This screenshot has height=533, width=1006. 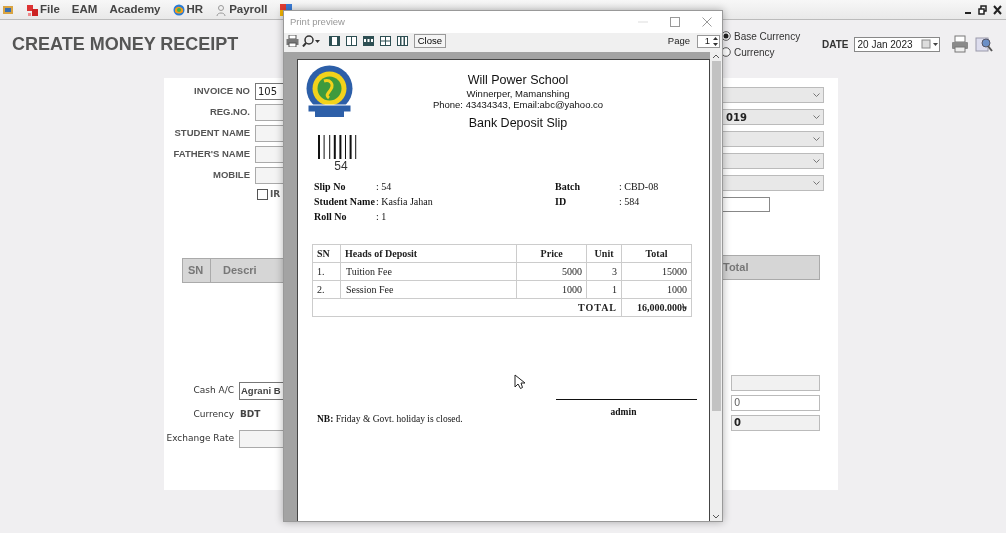 What do you see at coordinates (726, 52) in the screenshot?
I see `radio-button` at bounding box center [726, 52].